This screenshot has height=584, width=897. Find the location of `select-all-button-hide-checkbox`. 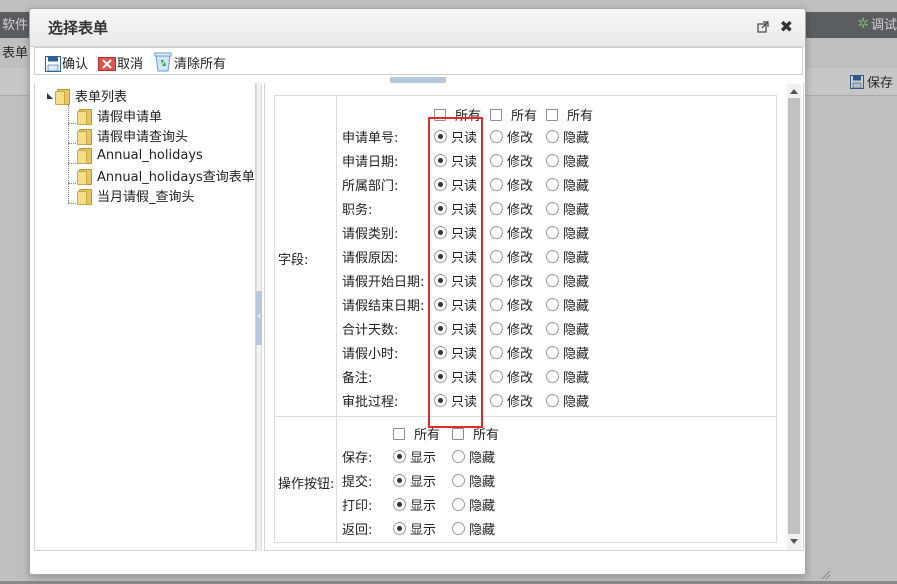

select-all-button-hide-checkbox is located at coordinates (458, 433).